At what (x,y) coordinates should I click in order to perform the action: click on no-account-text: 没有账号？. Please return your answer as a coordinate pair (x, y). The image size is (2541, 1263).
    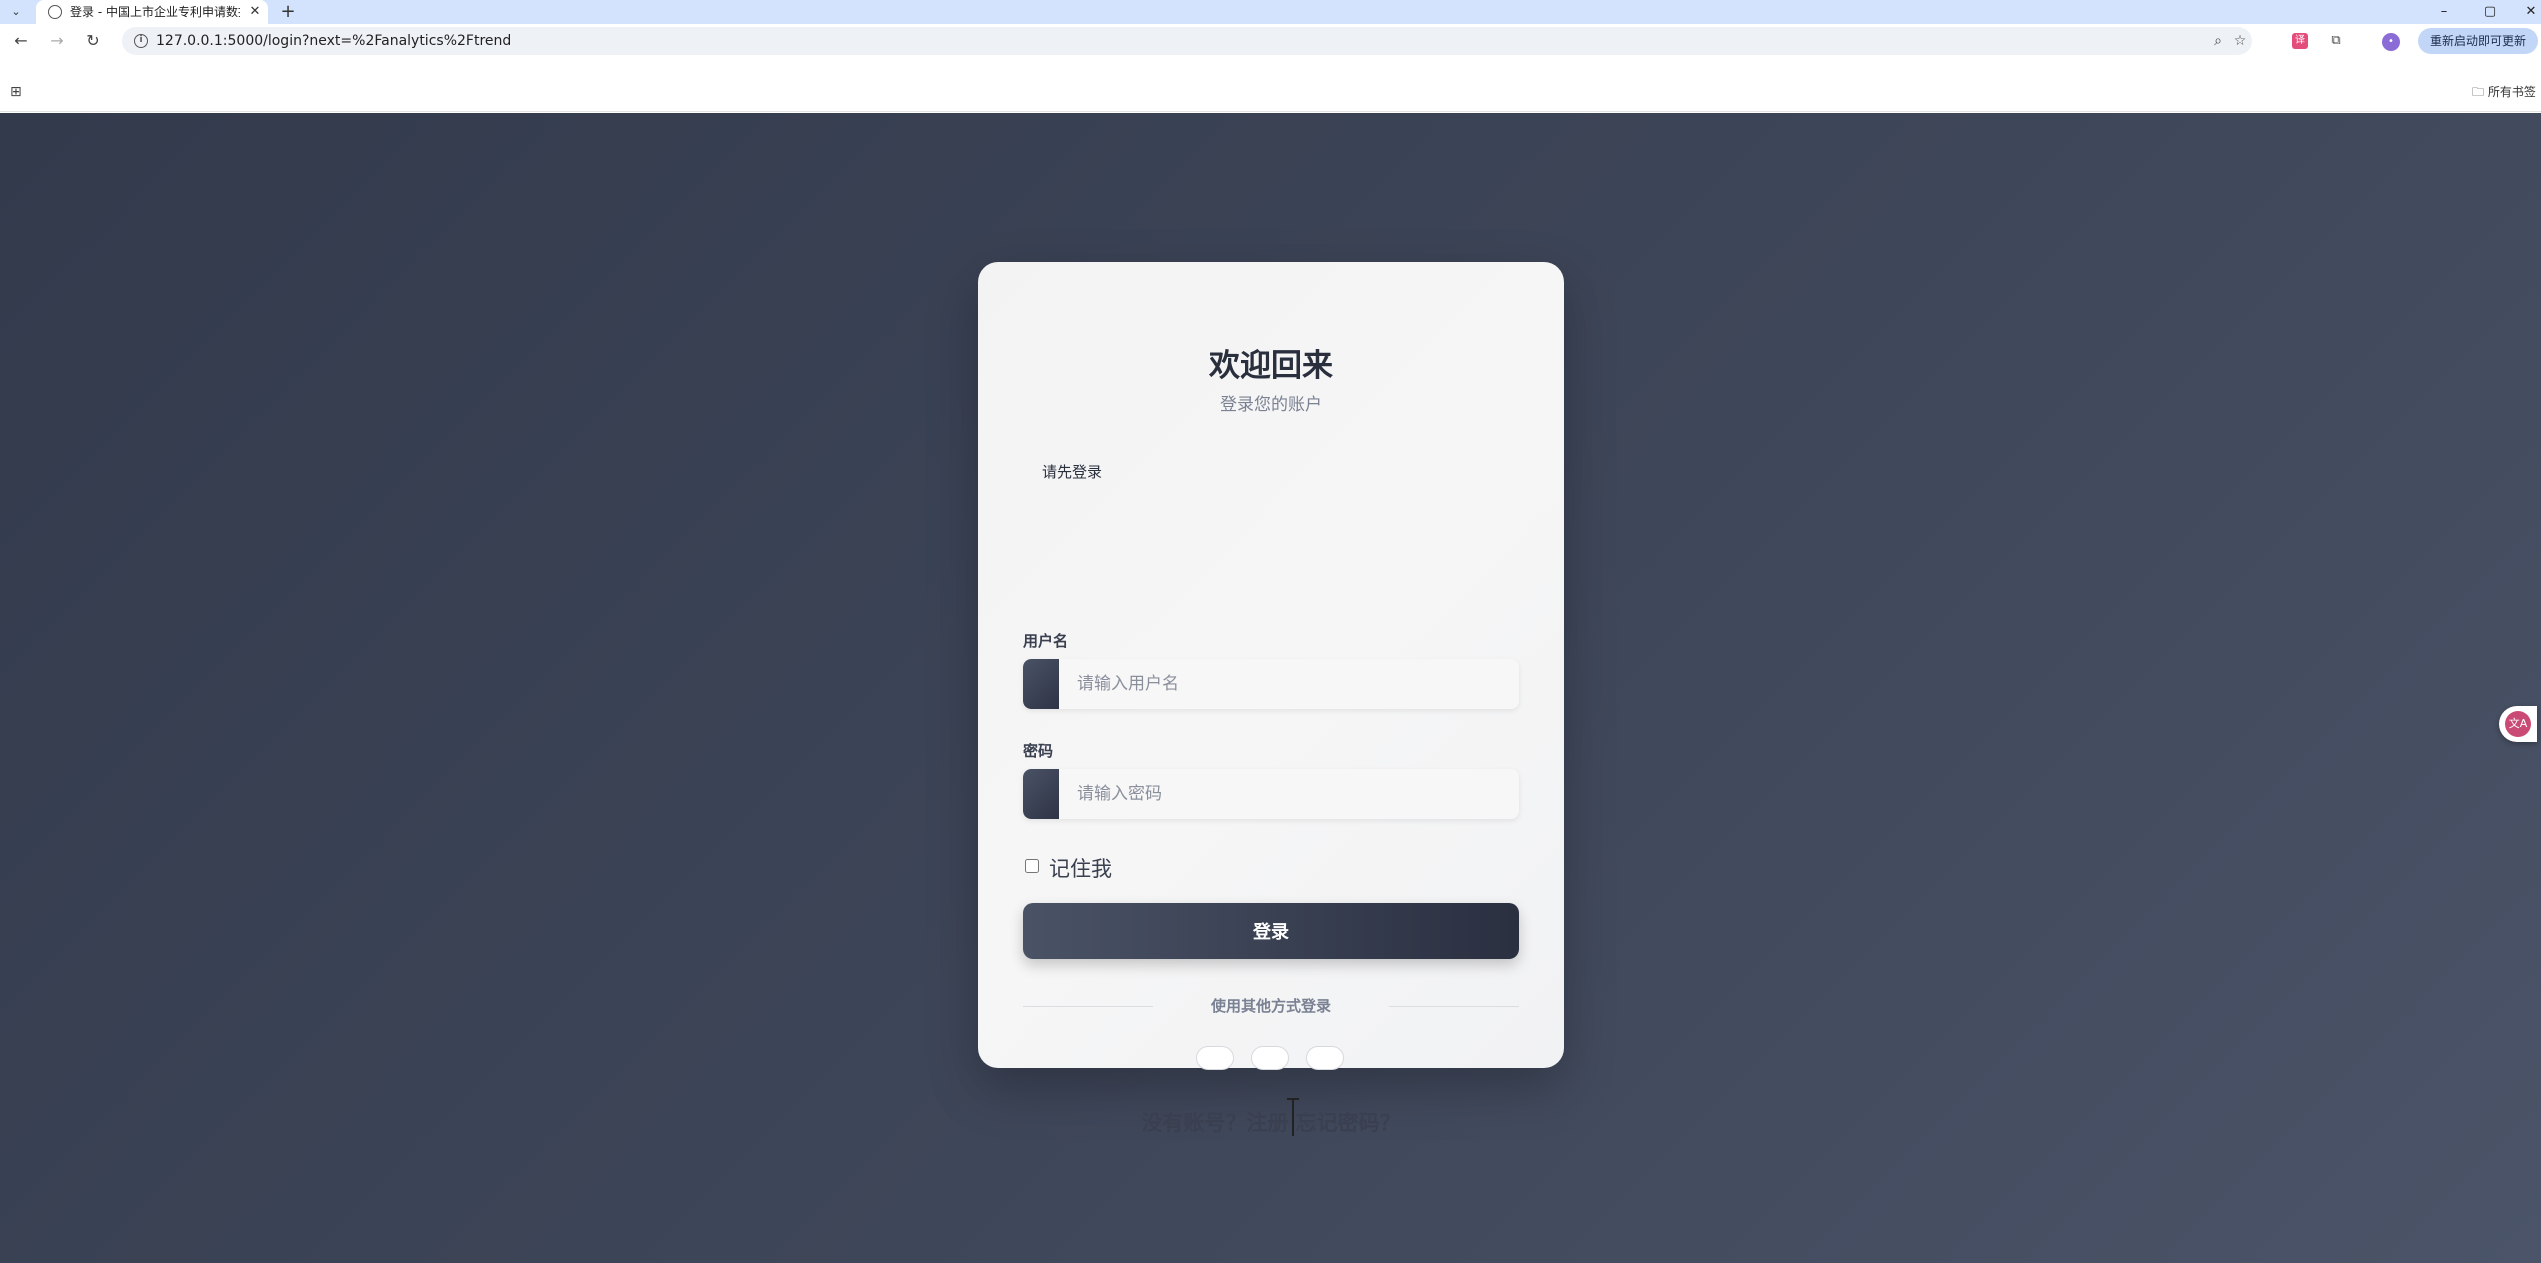
    Looking at the image, I should click on (1194, 1123).